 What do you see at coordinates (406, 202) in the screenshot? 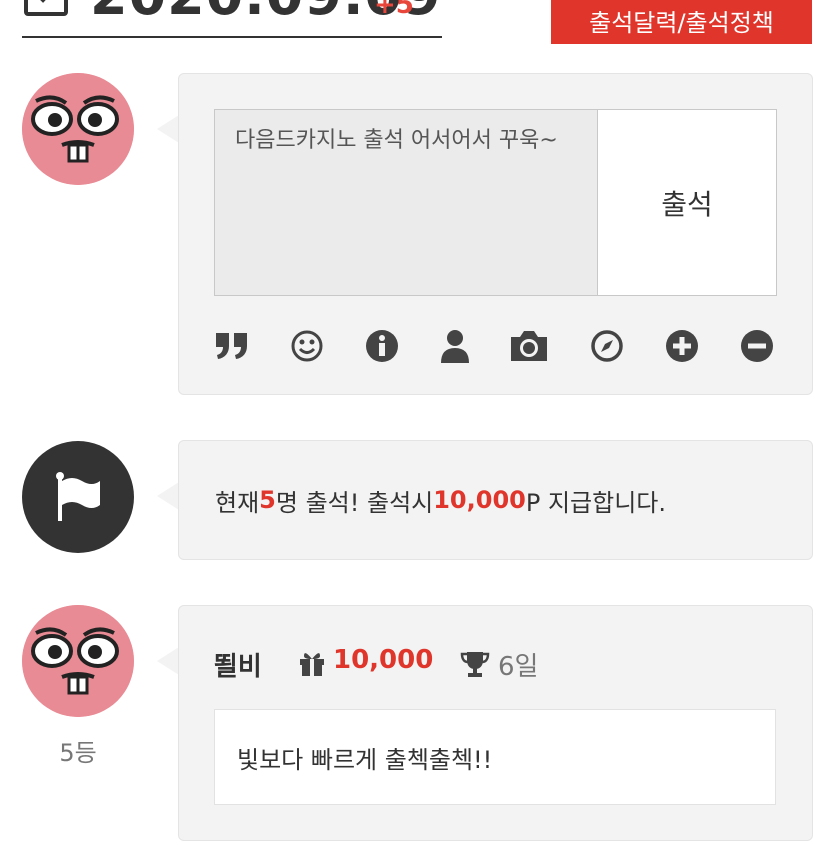
I see `comment-textarea: 다음드카지노 출석 어서어서 꾸욱~` at bounding box center [406, 202].